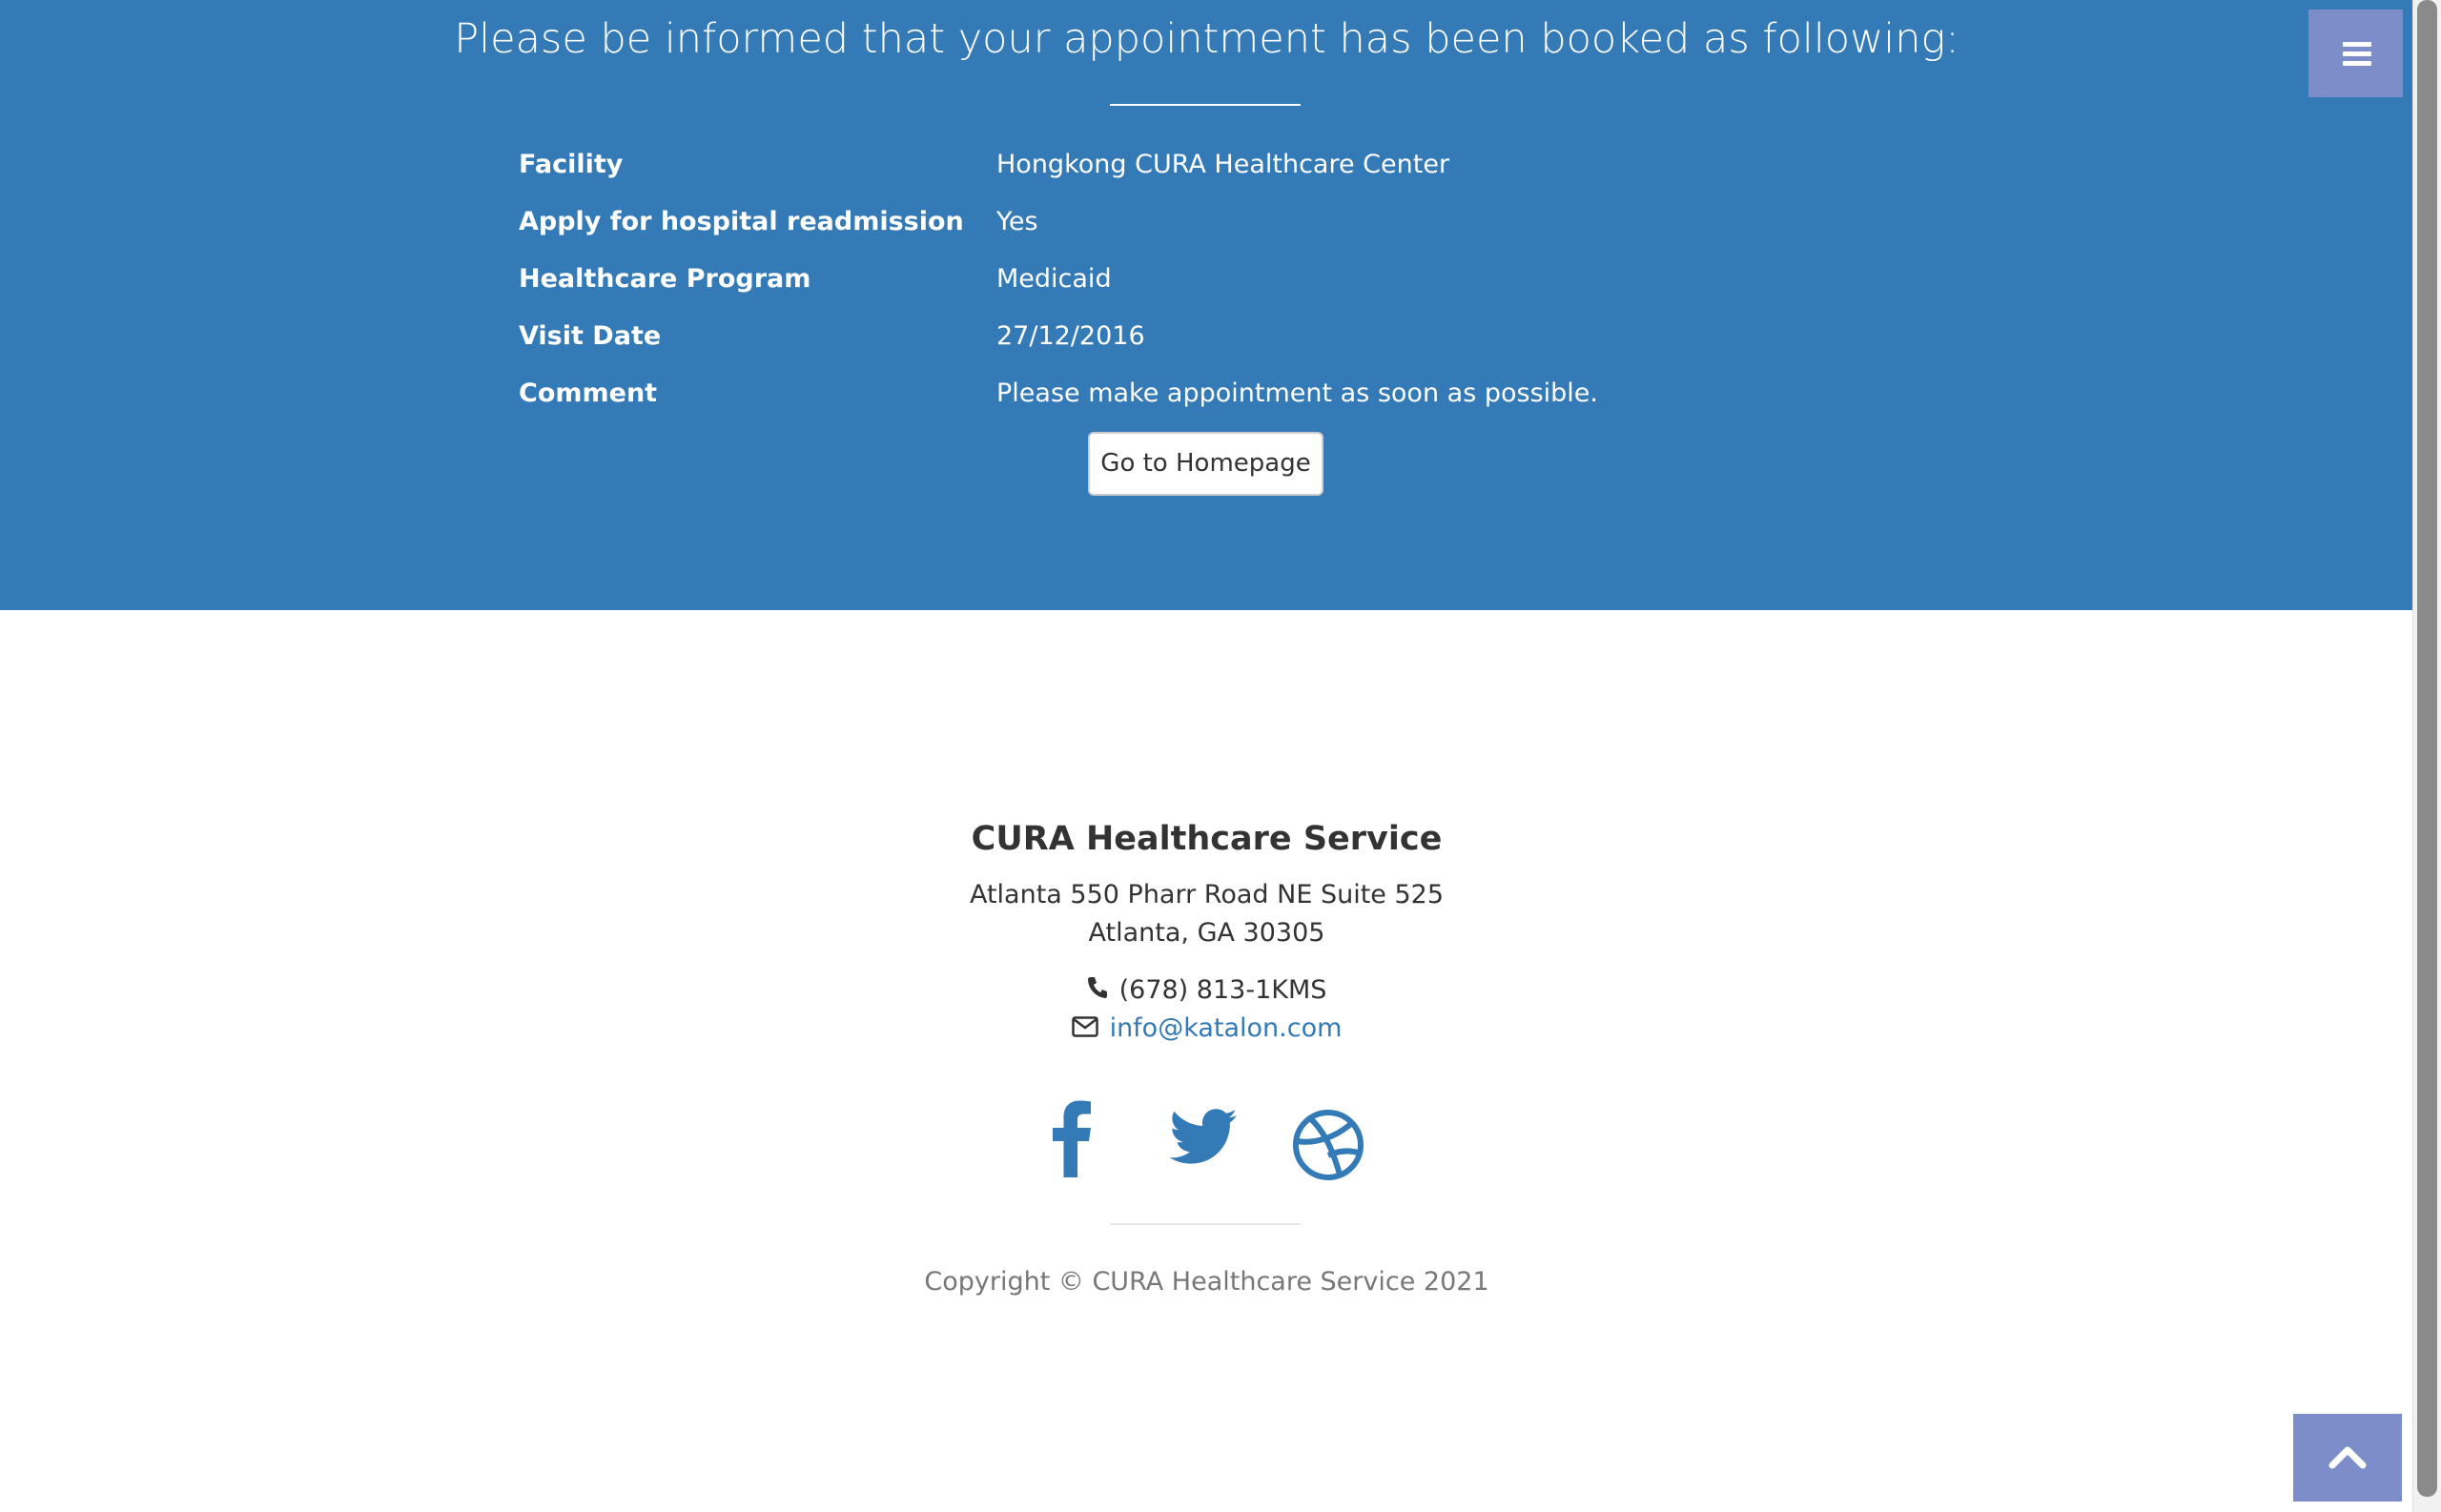 The width and height of the screenshot is (2441, 1512). I want to click on facebook-icon, so click(1072, 1138).